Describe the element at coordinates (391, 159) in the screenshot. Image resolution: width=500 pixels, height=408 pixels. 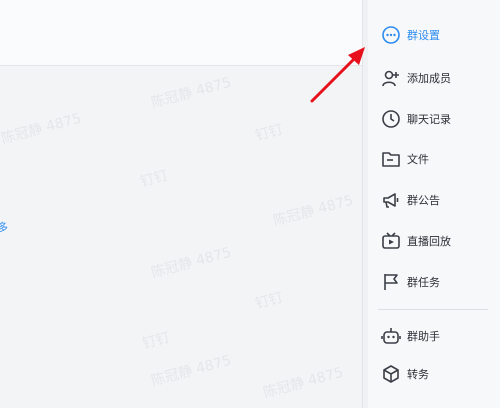
I see `folder-icon` at that location.